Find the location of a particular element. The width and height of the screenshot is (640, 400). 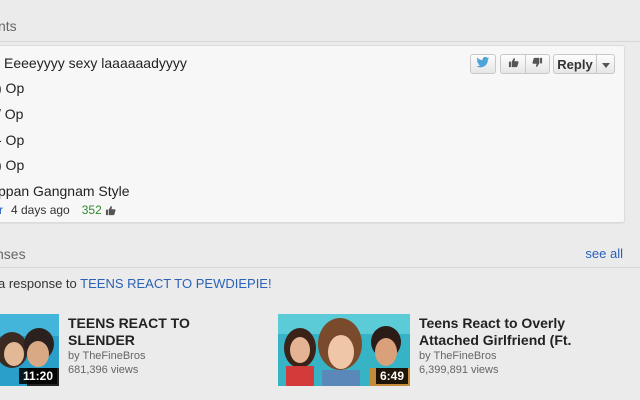

video-title-line: Teens React to Overly is located at coordinates (492, 323).